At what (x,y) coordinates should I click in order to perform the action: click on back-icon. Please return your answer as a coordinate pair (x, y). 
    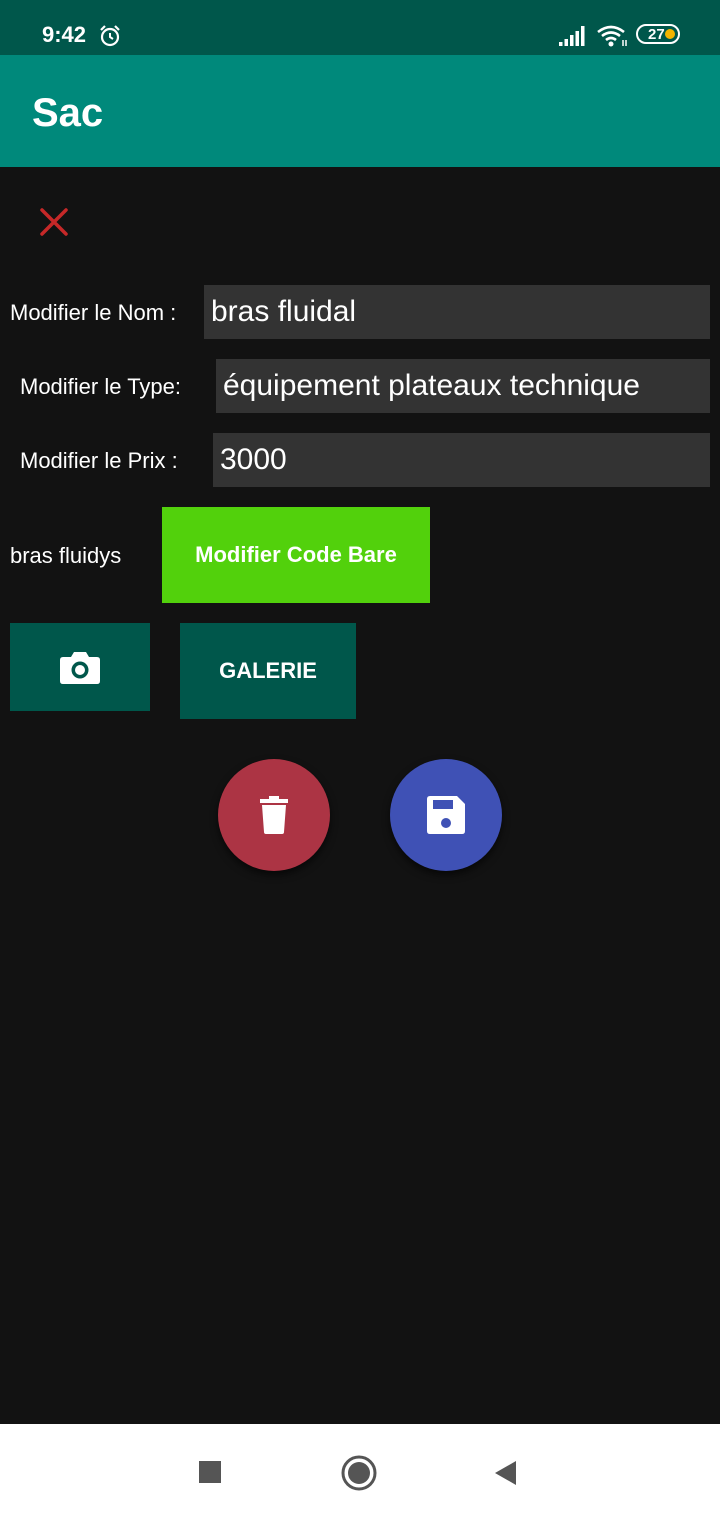
    Looking at the image, I should click on (506, 1473).